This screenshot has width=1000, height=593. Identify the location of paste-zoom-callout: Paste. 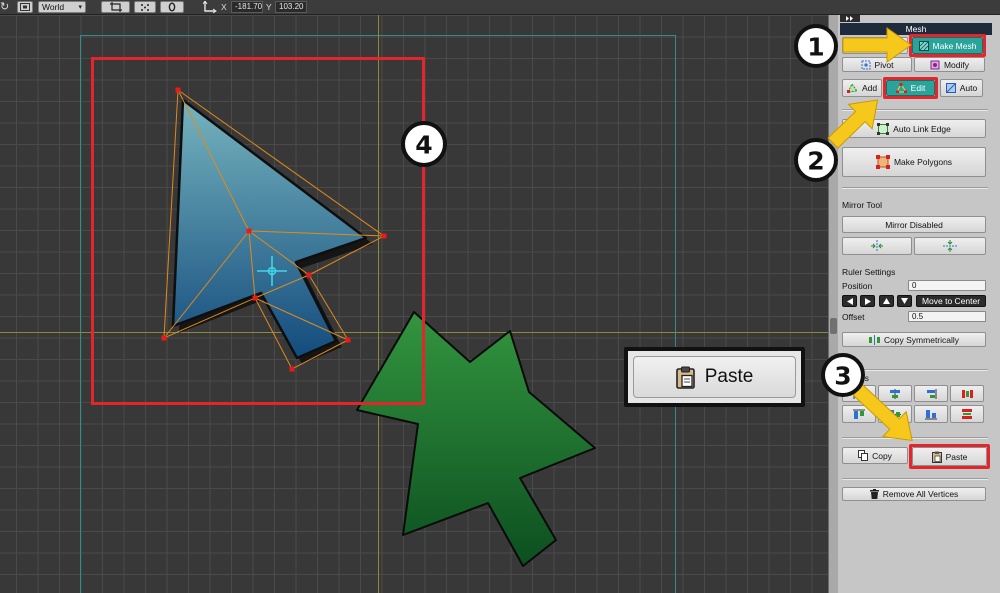
(714, 377).